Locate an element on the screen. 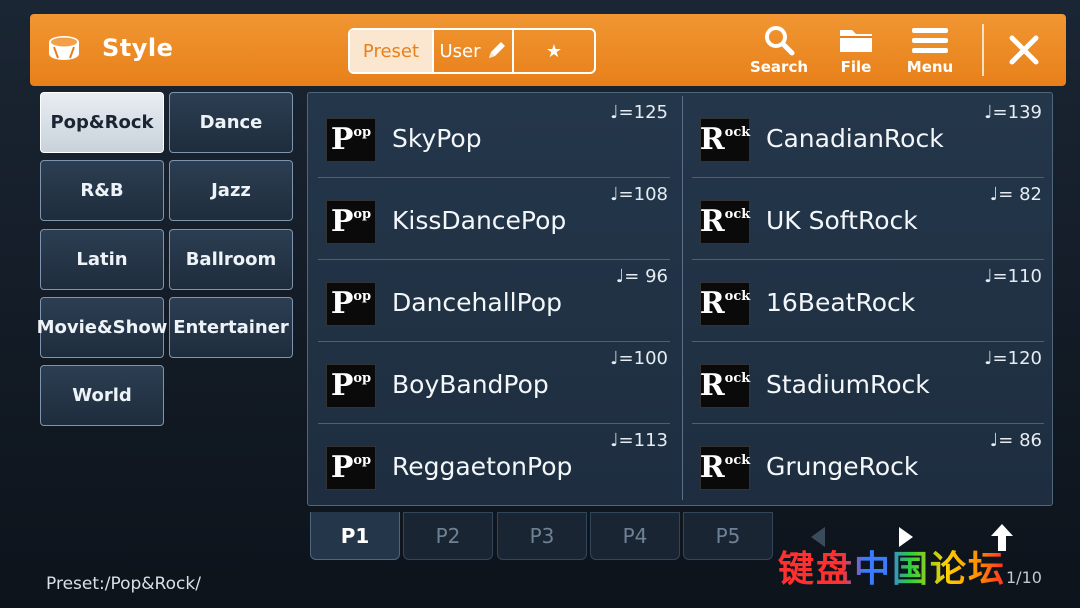  style-tempo: ♩=139 is located at coordinates (1013, 112).